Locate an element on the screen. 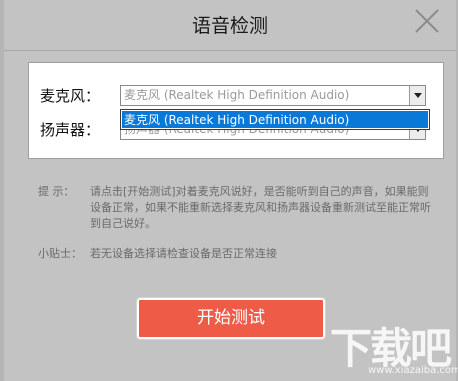 The height and width of the screenshot is (381, 458). microphone-select-value: 麦克风 (Realtek High Definition Audio) is located at coordinates (237, 95).